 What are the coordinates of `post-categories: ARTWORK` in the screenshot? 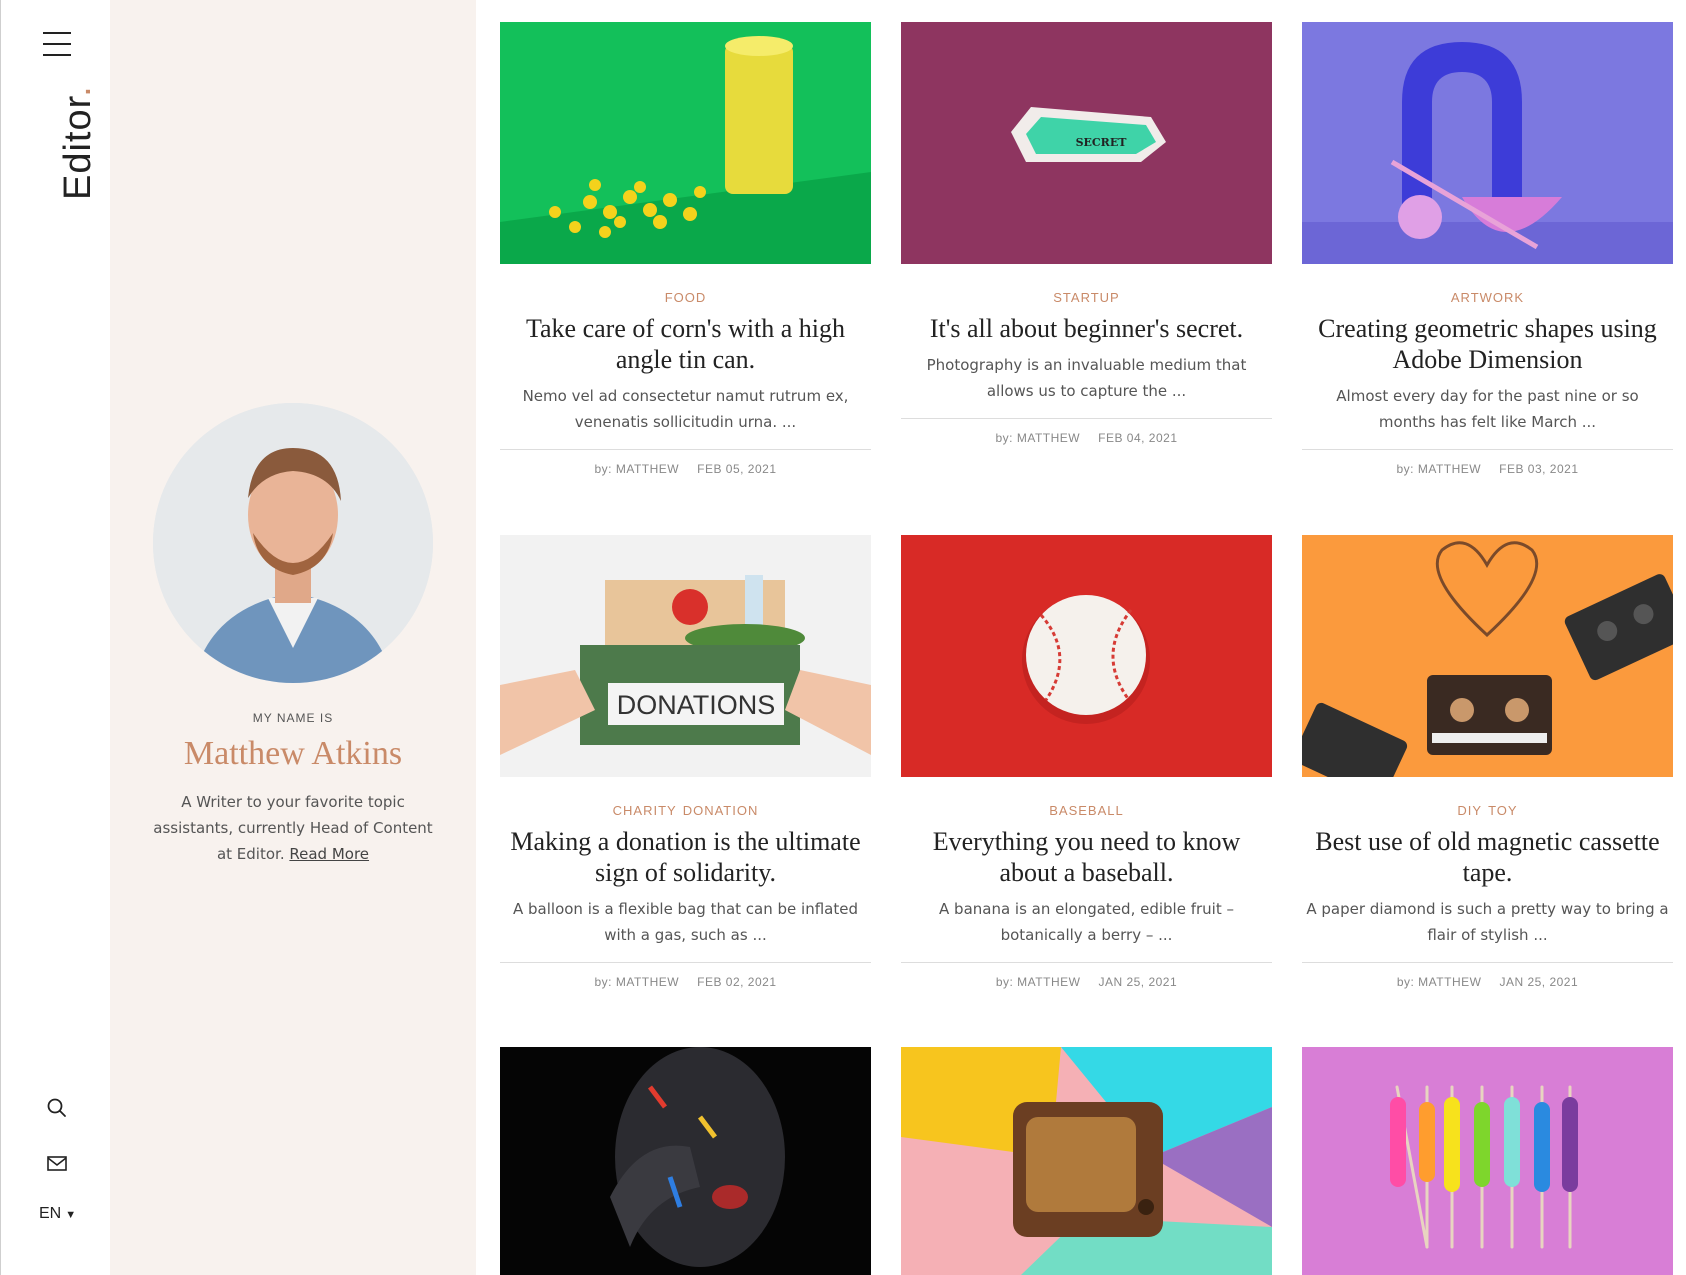 It's located at (1487, 297).